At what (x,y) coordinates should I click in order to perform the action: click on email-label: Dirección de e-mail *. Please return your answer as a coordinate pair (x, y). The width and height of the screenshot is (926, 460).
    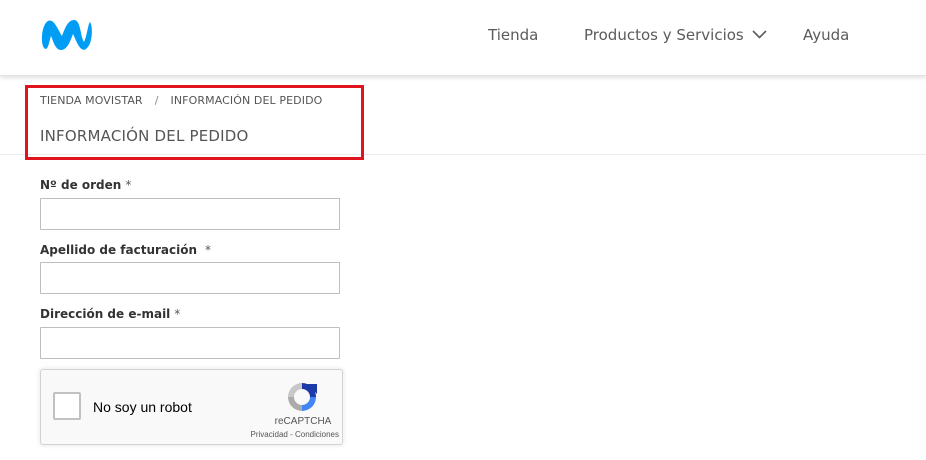
    Looking at the image, I should click on (110, 314).